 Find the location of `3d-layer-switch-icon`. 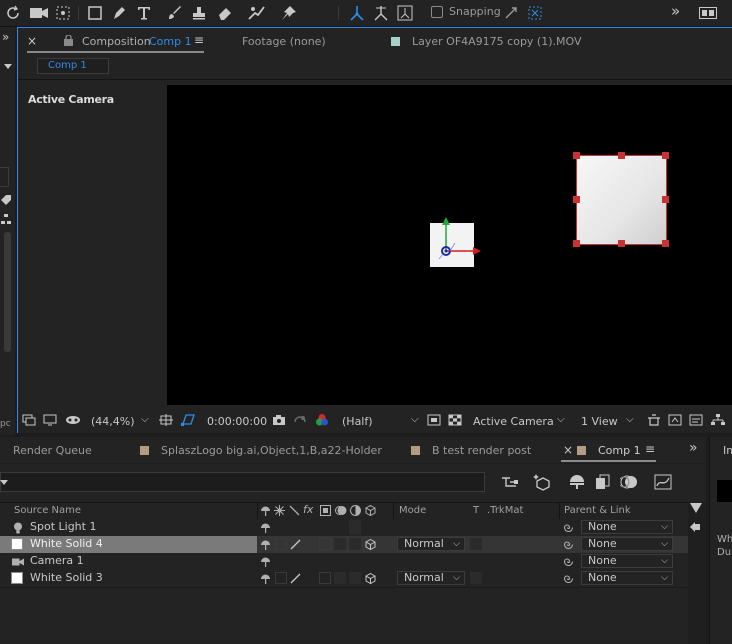

3d-layer-switch-icon is located at coordinates (370, 578).